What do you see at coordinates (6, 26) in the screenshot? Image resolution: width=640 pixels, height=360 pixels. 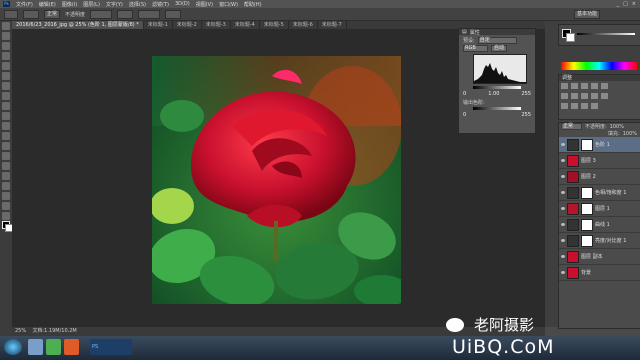 I see `move-tool-icon` at bounding box center [6, 26].